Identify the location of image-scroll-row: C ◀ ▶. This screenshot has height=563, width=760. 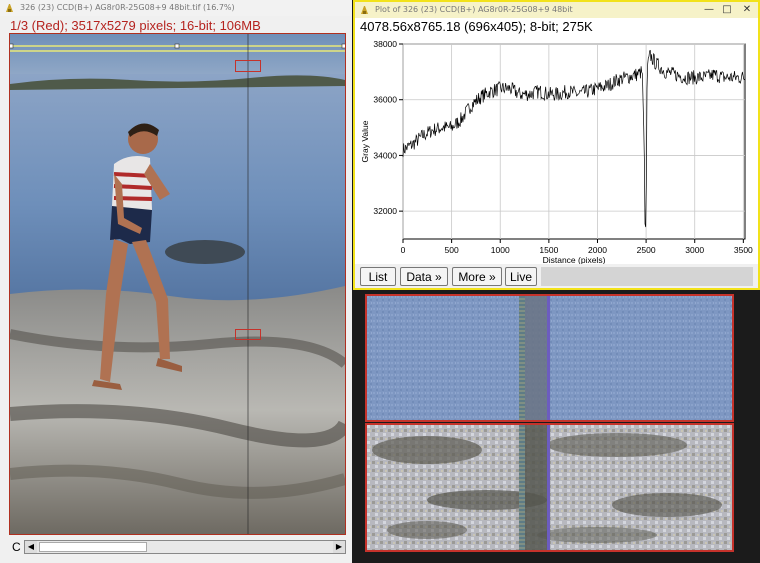
(176, 548).